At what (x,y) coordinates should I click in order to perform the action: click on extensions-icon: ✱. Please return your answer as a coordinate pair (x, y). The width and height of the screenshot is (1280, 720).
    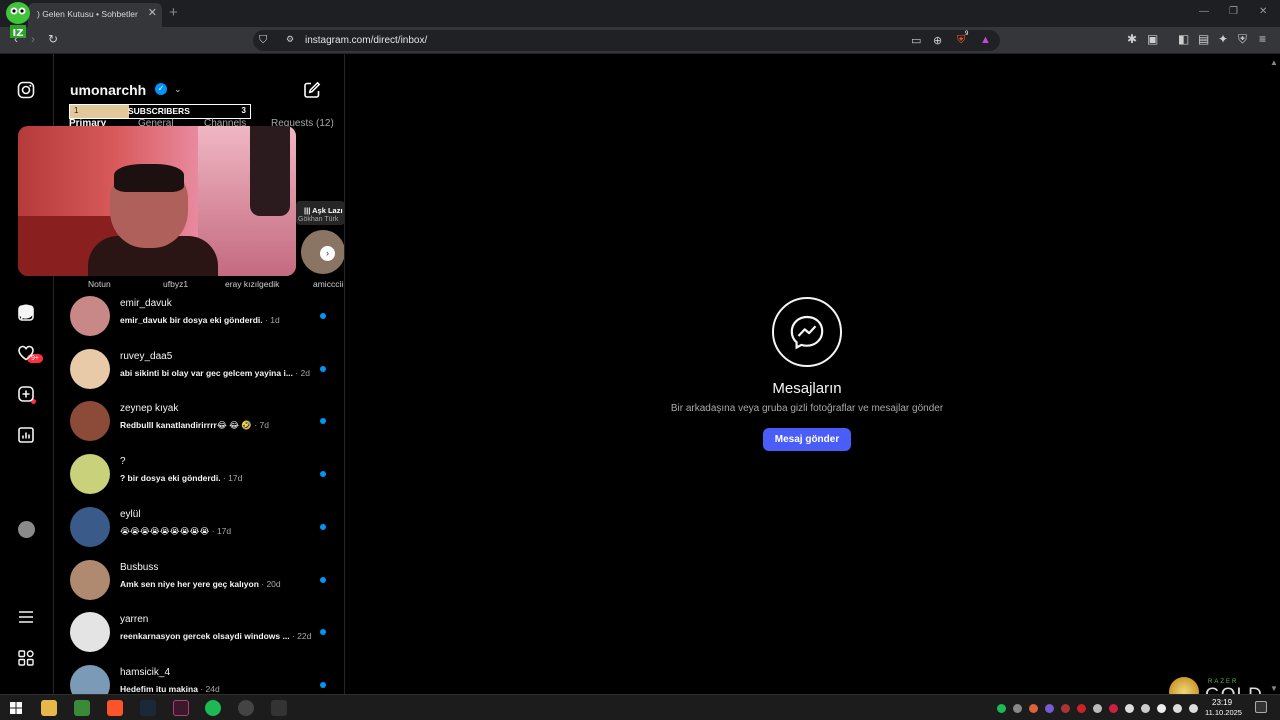
    Looking at the image, I should click on (1132, 39).